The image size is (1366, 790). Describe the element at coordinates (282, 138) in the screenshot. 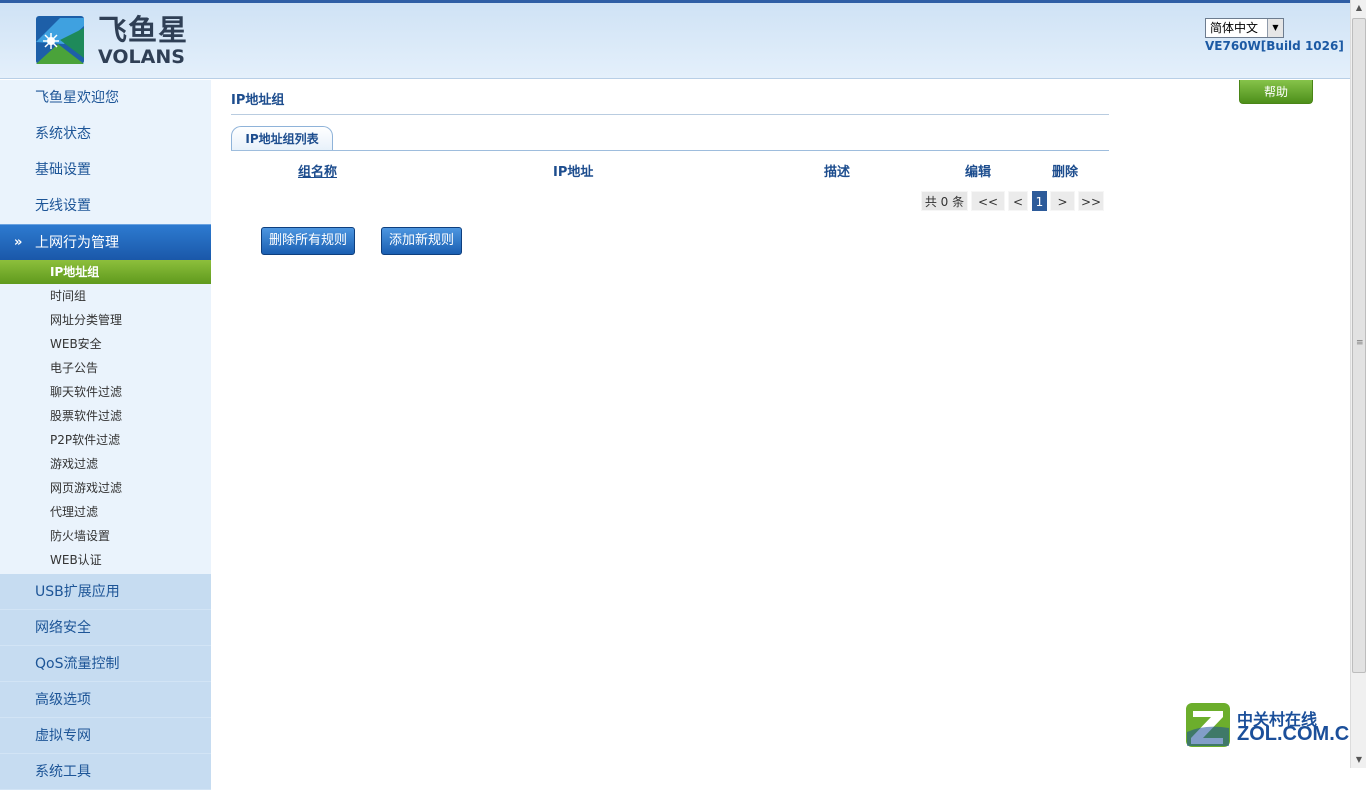

I see `tab-ip-group-list: IP地址组列表` at that location.